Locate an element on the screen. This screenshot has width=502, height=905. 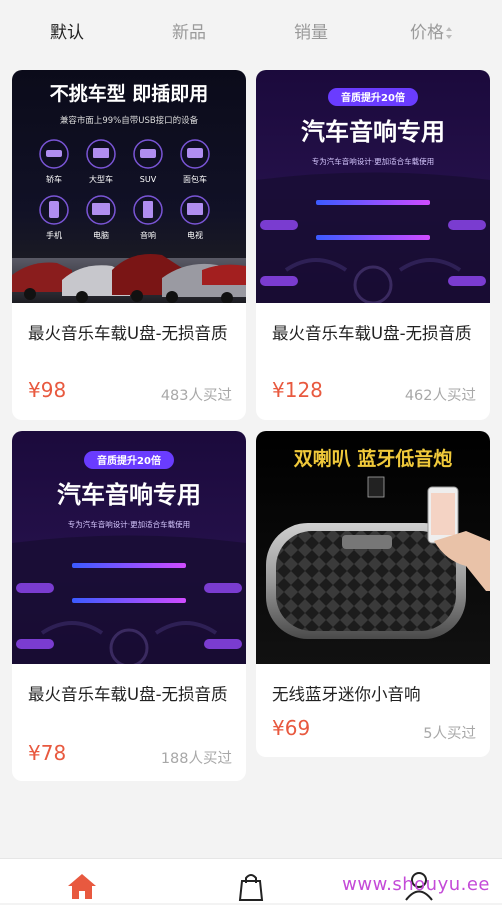
tab-cart is located at coordinates (252, 887).